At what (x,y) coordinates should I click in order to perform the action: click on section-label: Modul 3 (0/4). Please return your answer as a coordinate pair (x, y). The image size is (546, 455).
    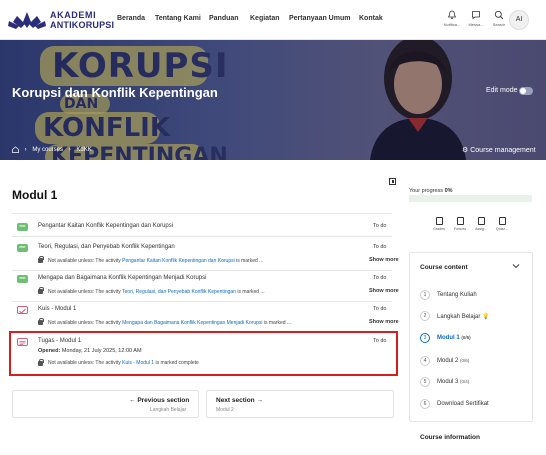
    Looking at the image, I should click on (453, 382).